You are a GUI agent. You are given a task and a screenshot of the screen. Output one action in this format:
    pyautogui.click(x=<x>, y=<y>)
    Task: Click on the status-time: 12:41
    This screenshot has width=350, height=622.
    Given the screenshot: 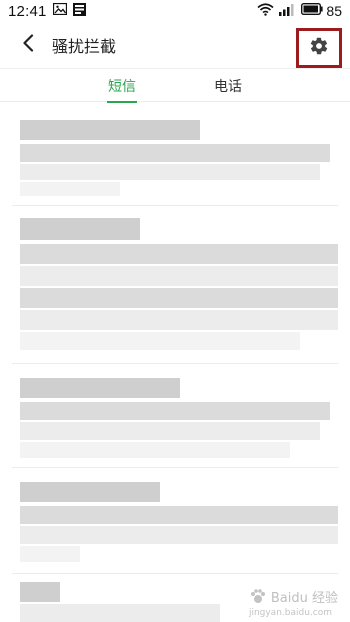 What is the action you would take?
    pyautogui.click(x=27, y=11)
    